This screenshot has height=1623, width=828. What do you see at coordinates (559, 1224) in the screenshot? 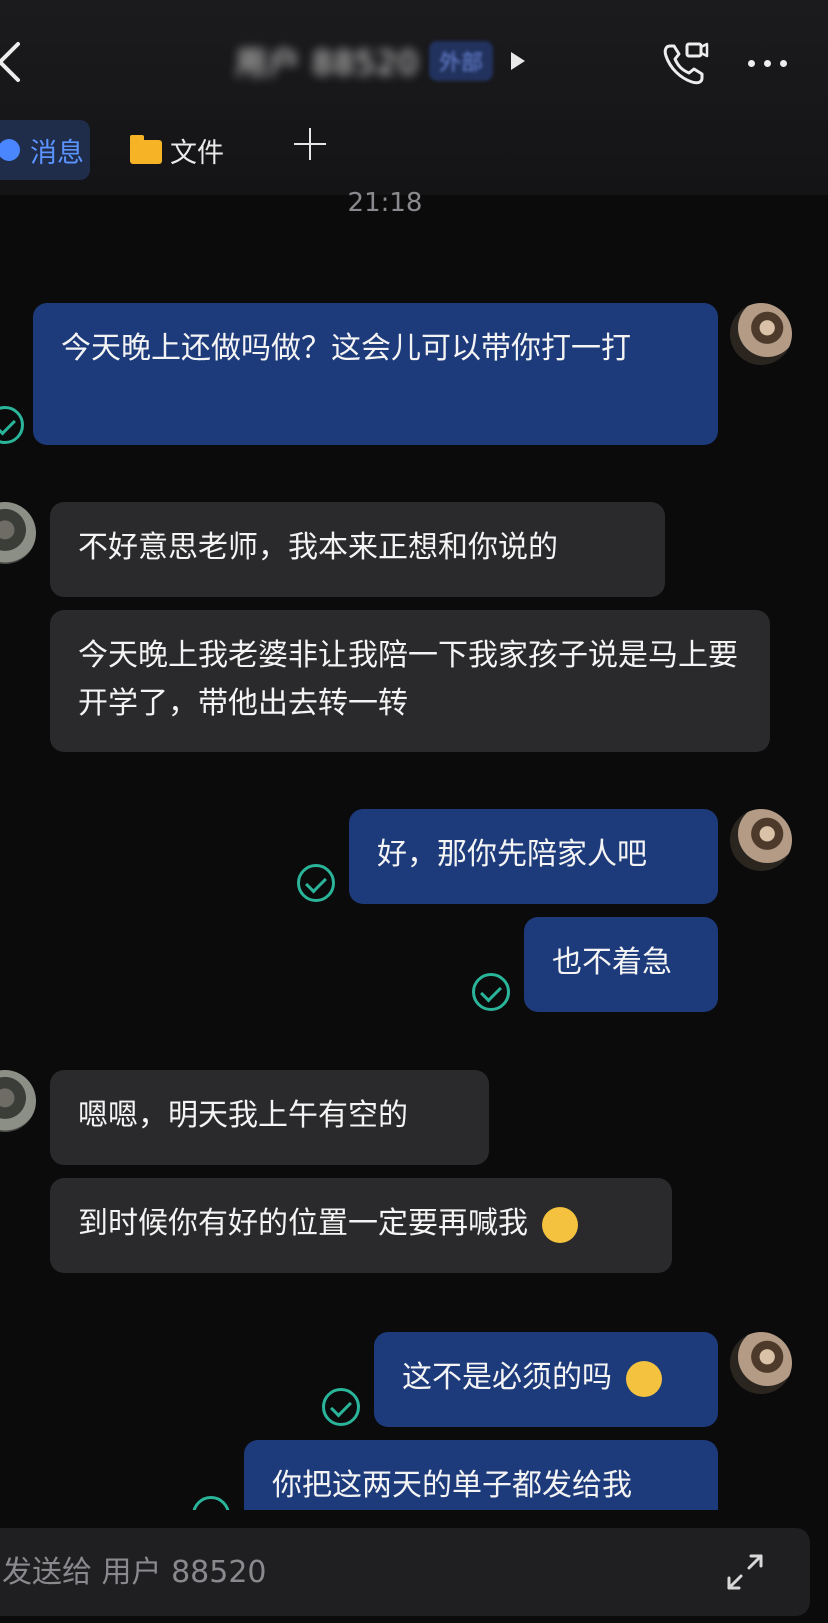
I see `grin-emoji-icon` at bounding box center [559, 1224].